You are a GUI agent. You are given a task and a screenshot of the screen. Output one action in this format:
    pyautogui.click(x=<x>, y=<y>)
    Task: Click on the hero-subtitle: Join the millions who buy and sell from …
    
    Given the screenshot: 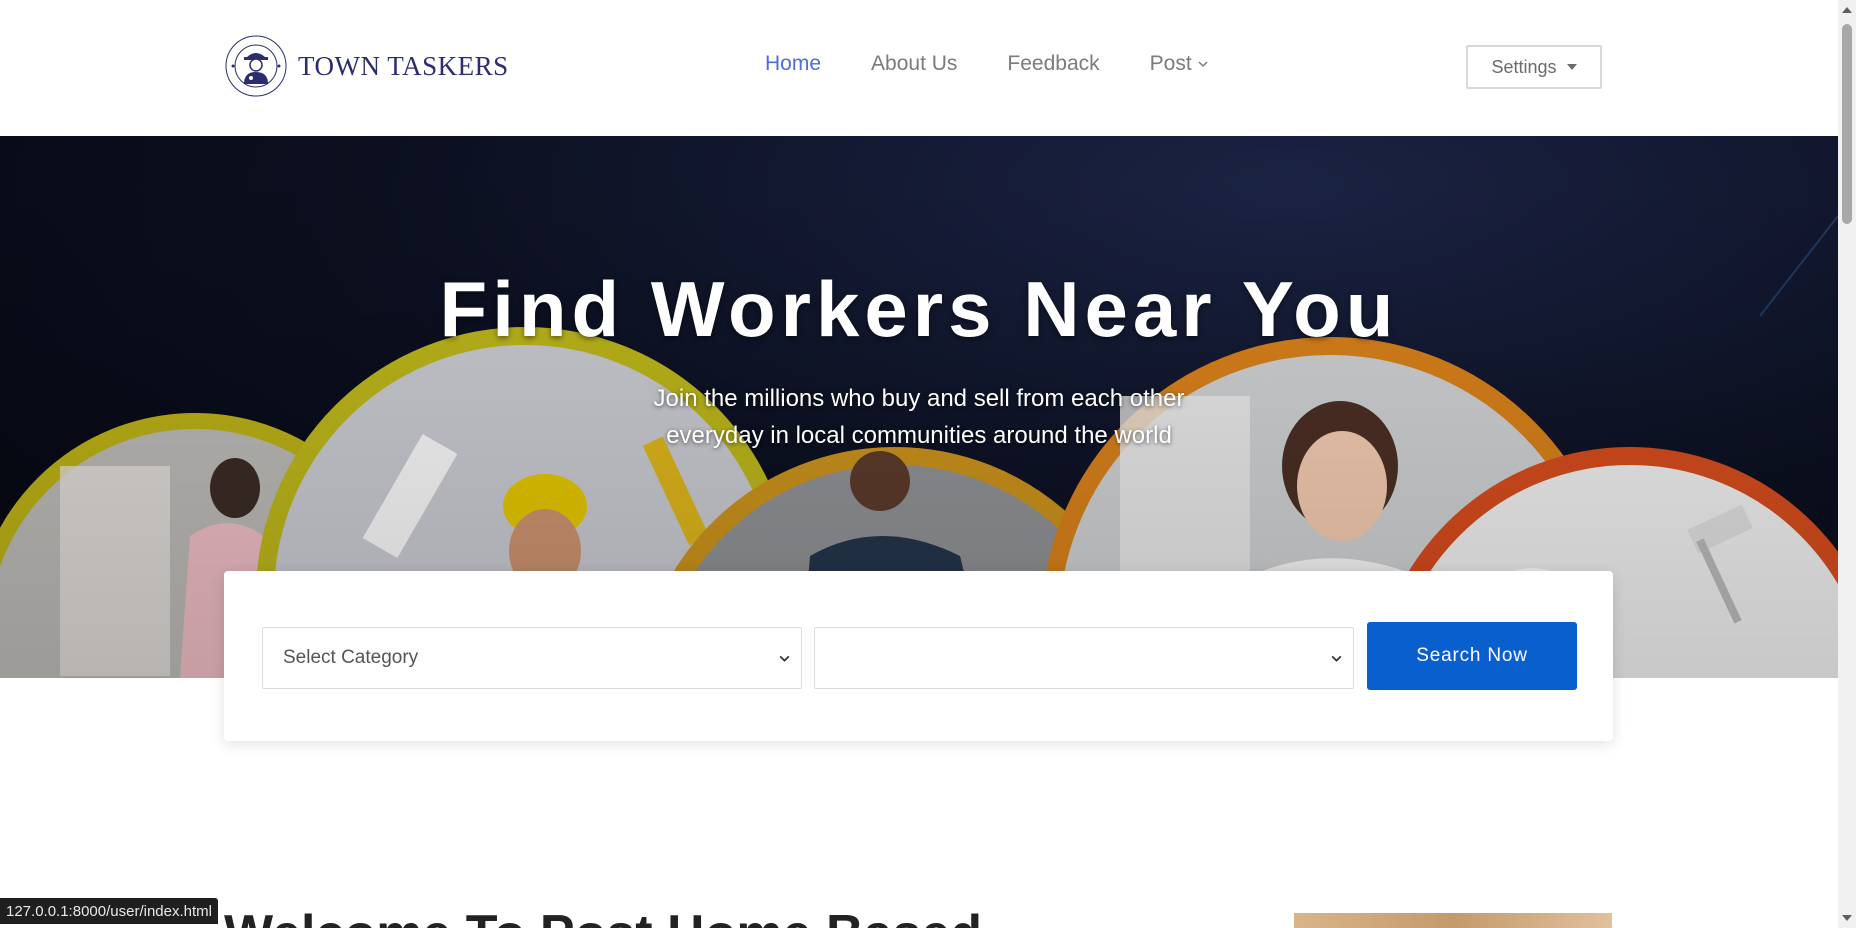 What is the action you would take?
    pyautogui.click(x=919, y=417)
    